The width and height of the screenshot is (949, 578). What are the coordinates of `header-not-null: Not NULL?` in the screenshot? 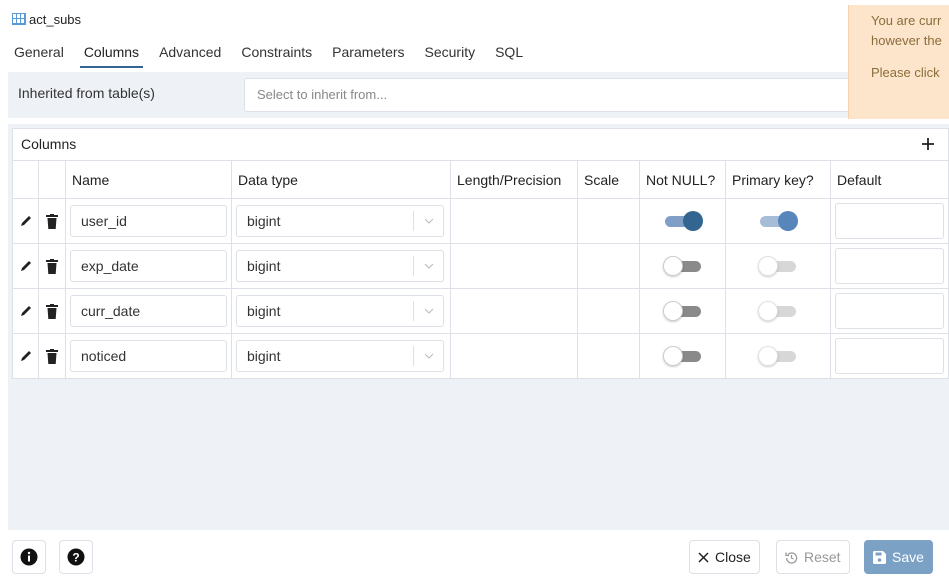 It's located at (682, 179).